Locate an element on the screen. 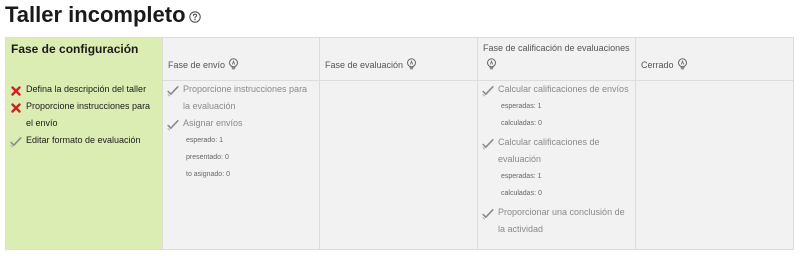  task-item: Editar formato de evaluación is located at coordinates (84, 140).